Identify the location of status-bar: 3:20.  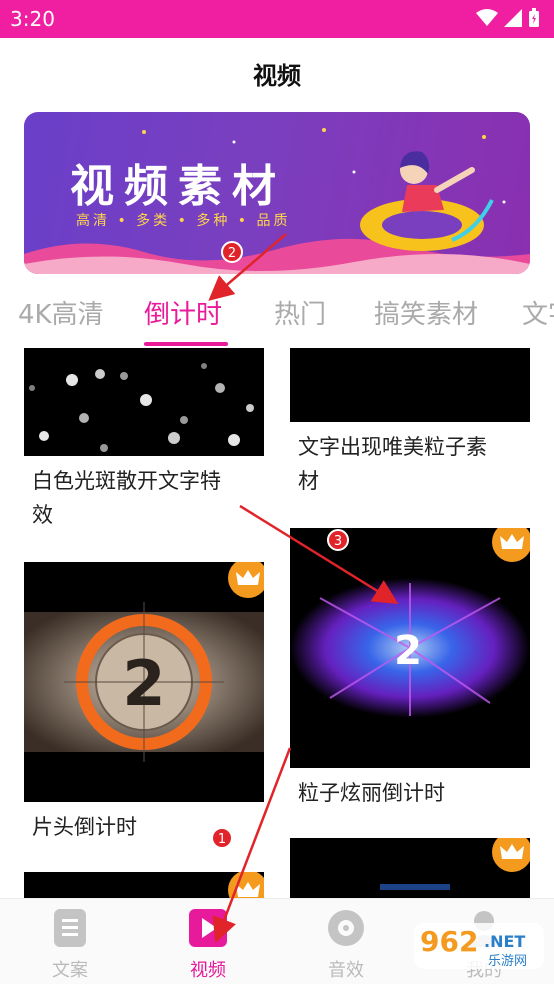
(277, 19).